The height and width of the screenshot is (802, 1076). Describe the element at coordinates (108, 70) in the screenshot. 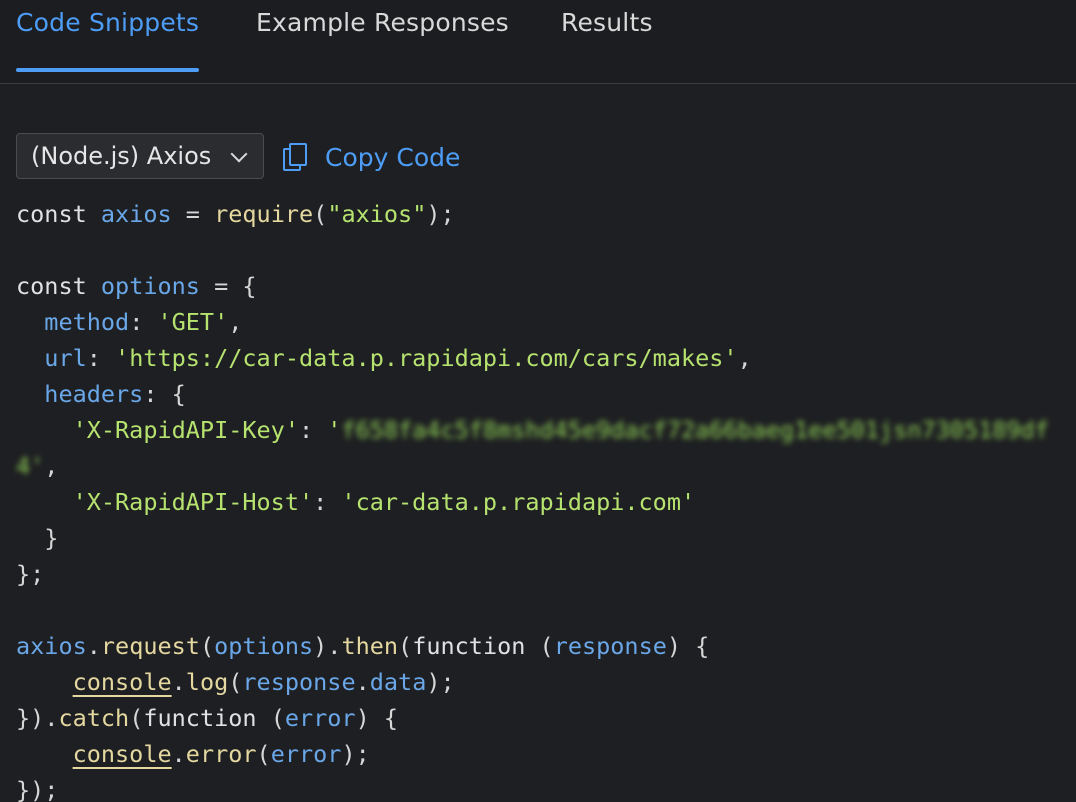

I see `active-tab-indicator` at that location.